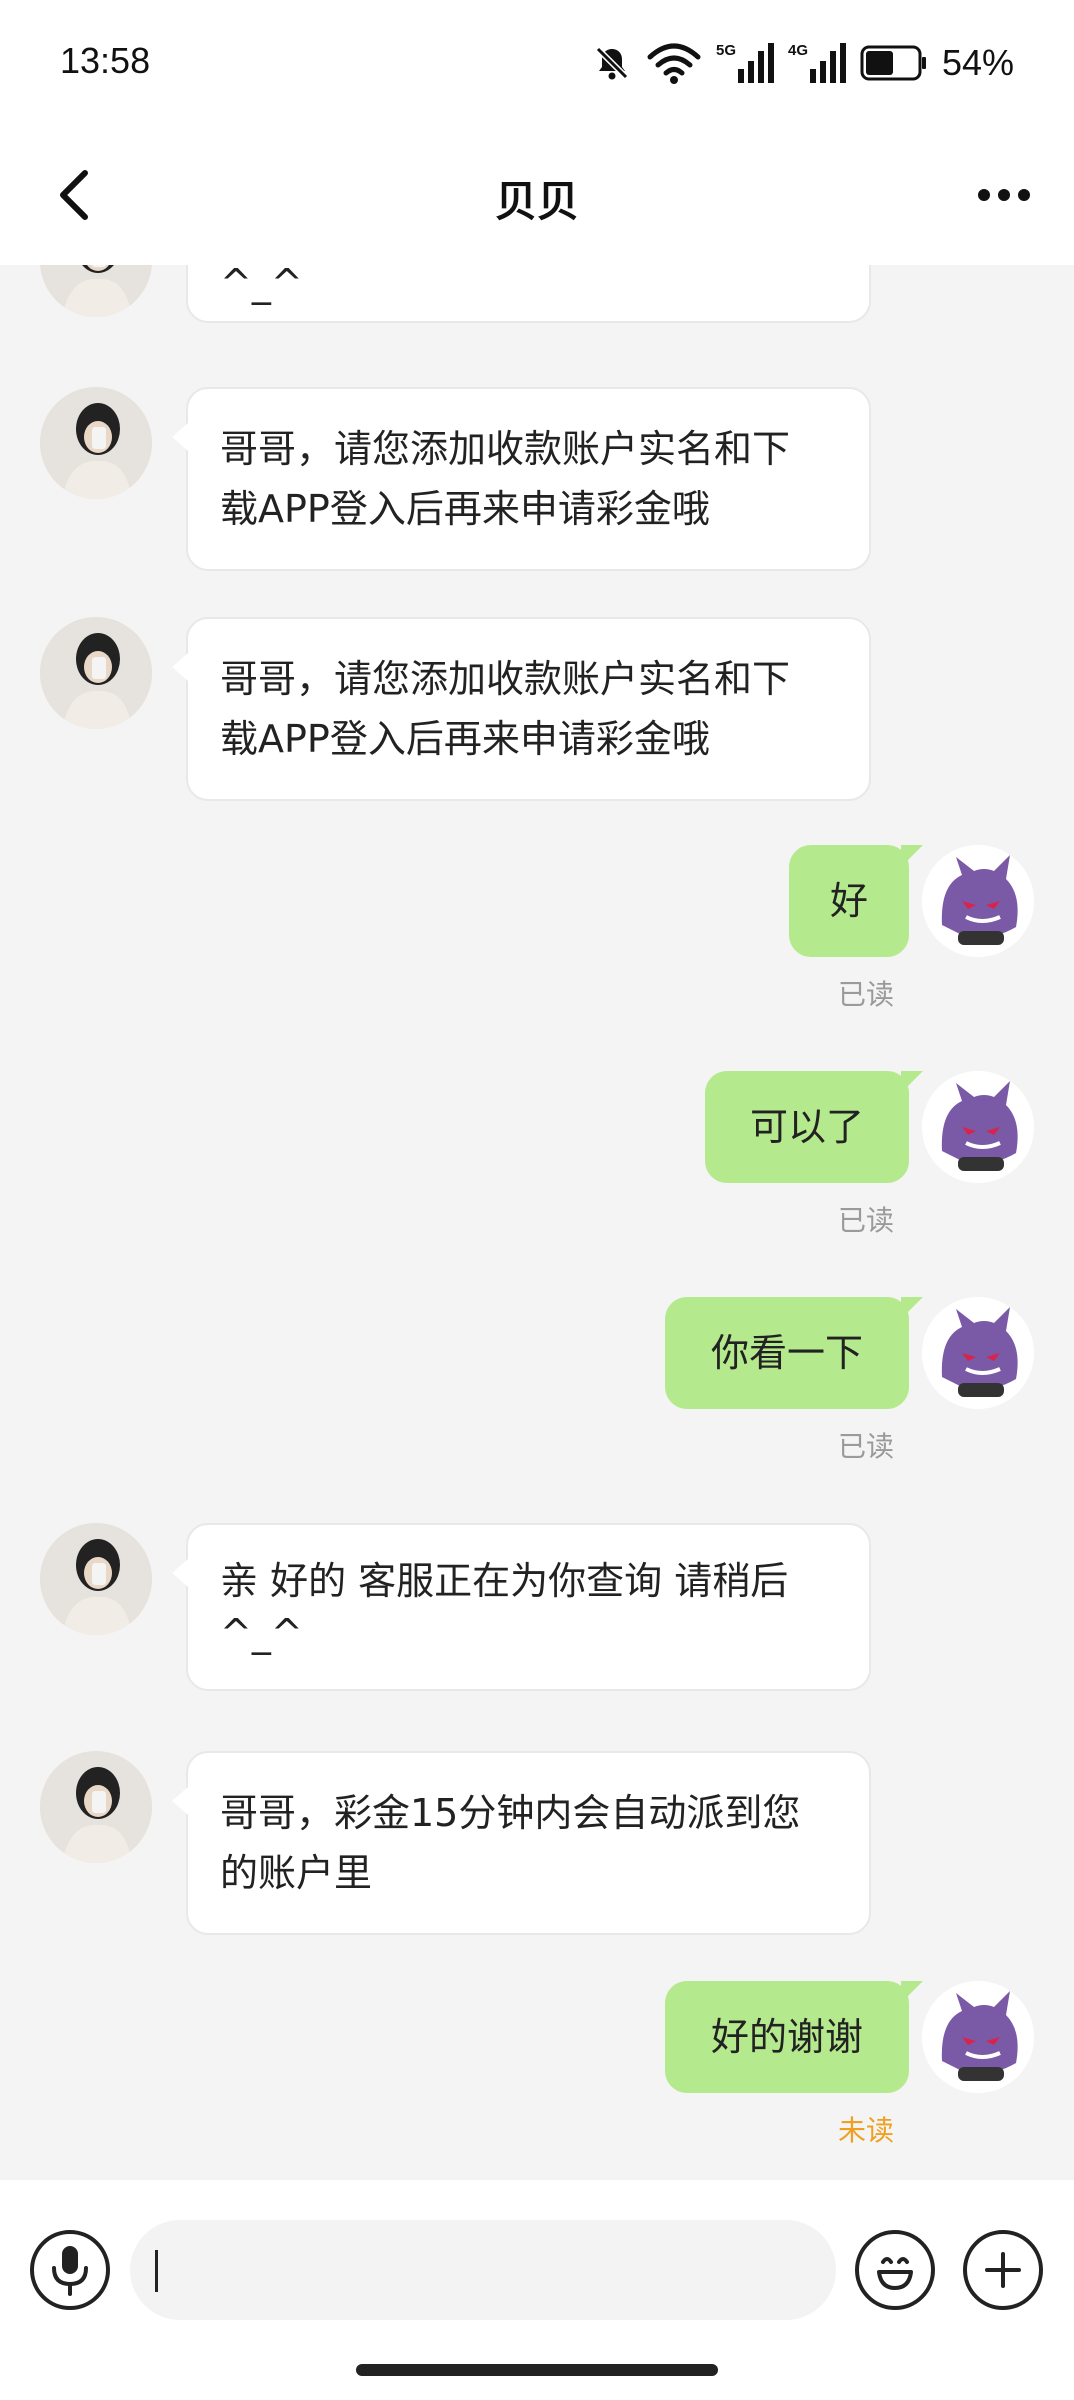 The image size is (1074, 2400). What do you see at coordinates (483, 2270) in the screenshot?
I see `message-input` at bounding box center [483, 2270].